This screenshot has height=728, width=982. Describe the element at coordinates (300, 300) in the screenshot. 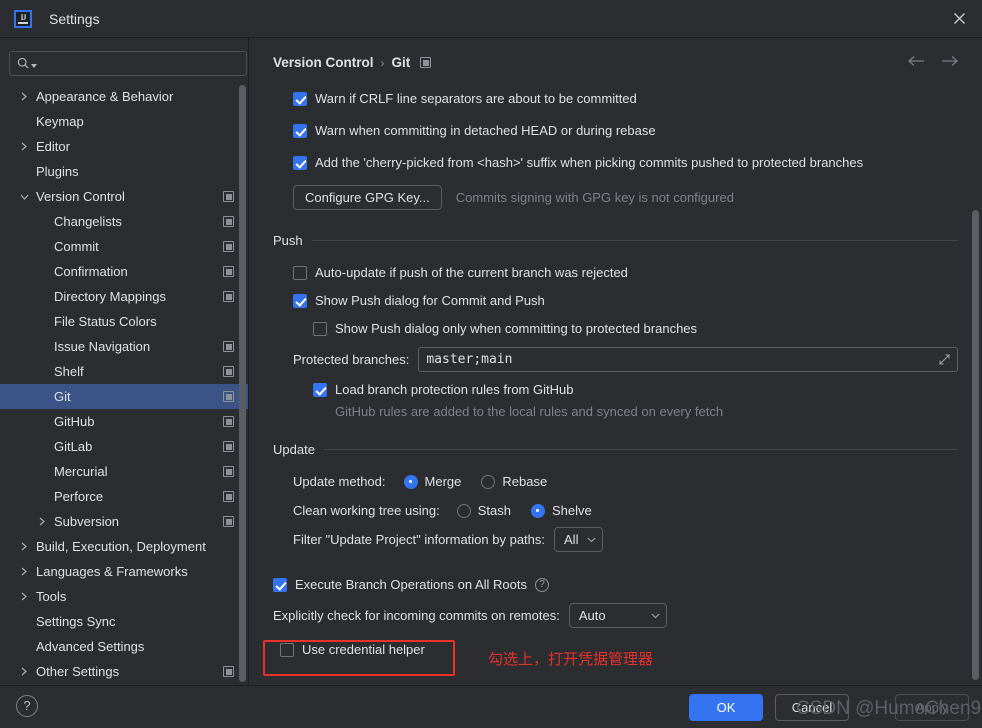

I see `show-push-dialog-checkbox` at that location.